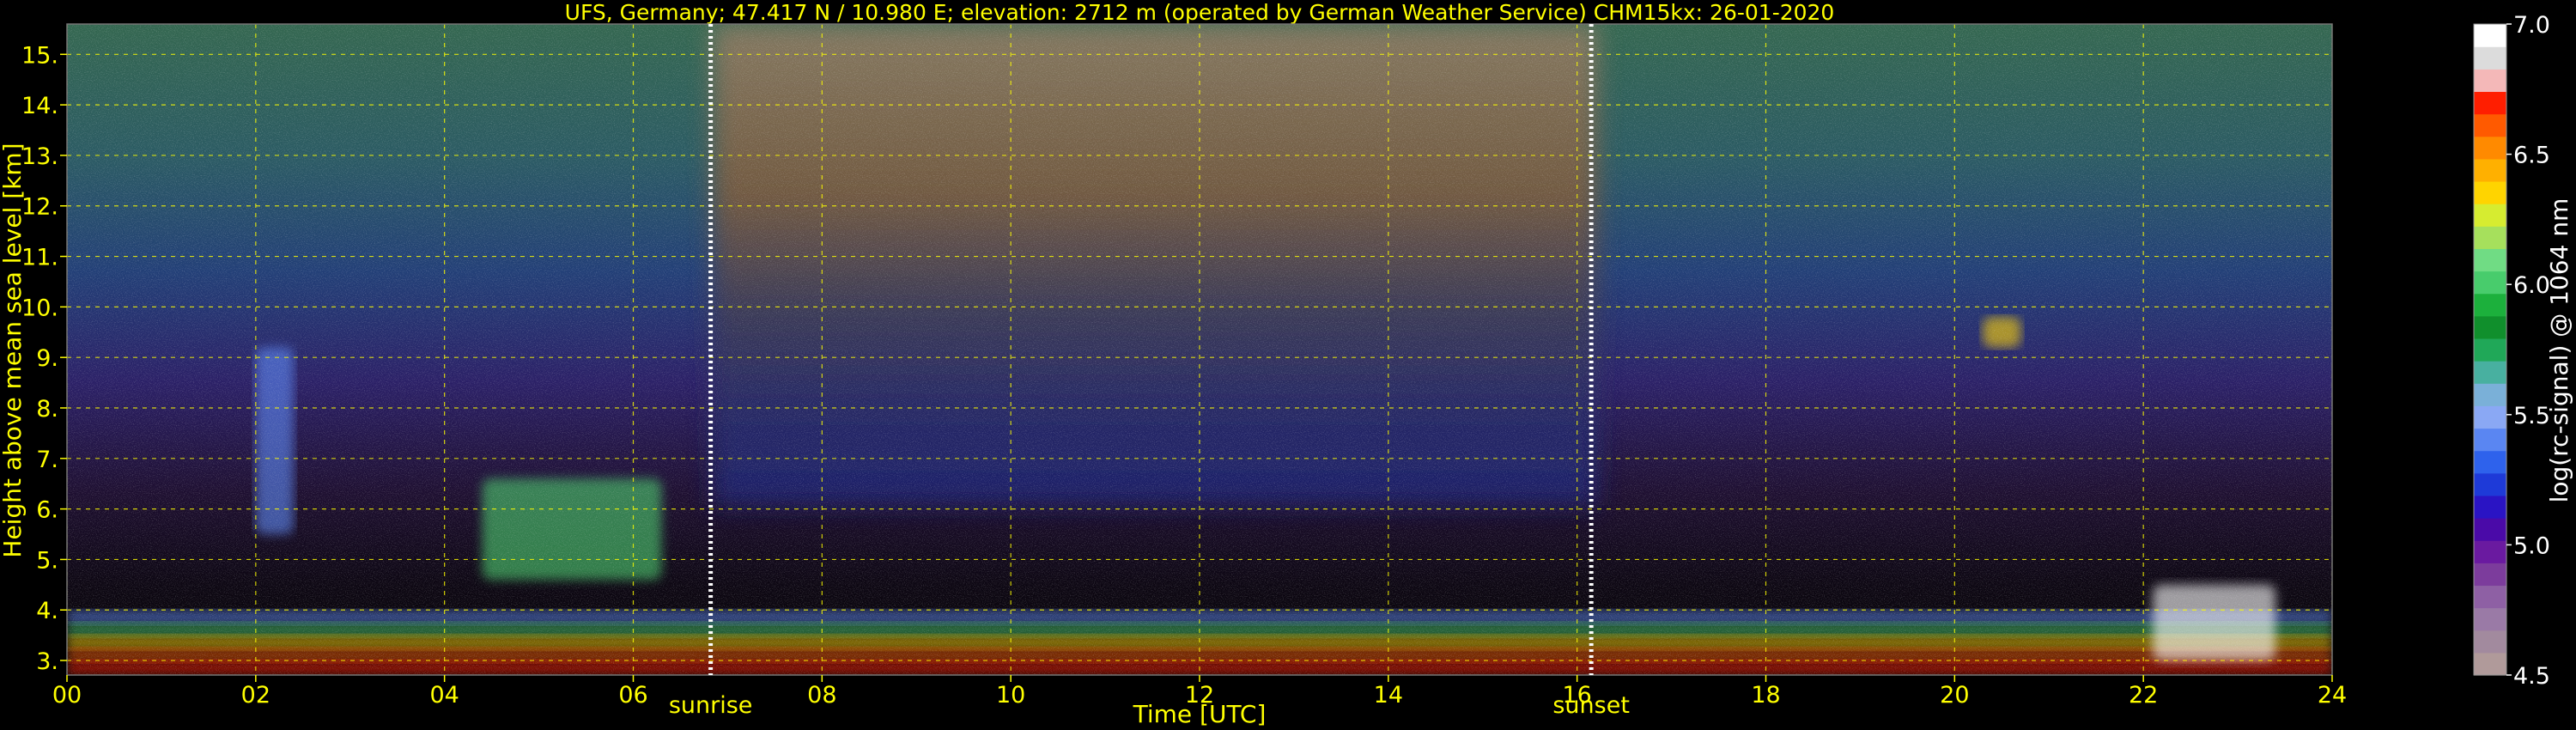 This screenshot has width=2576, height=730. Describe the element at coordinates (67, 695) in the screenshot. I see `x-tick-label: 00` at that location.